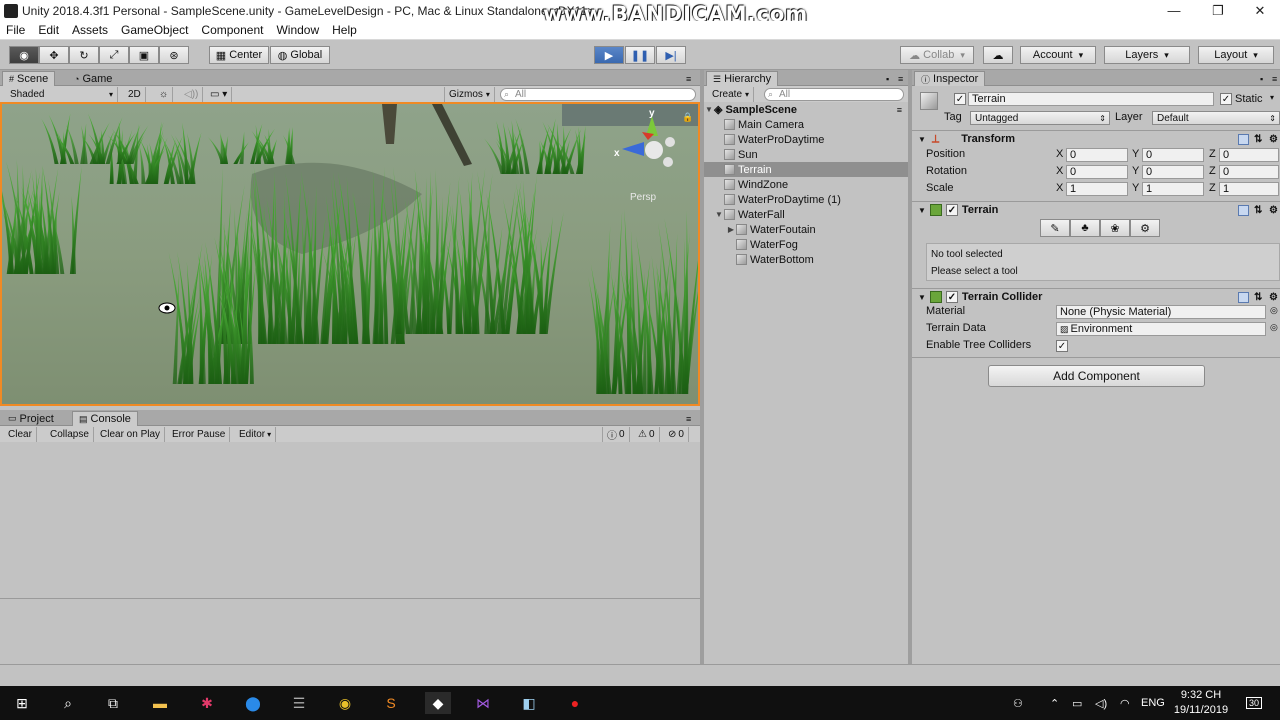 This screenshot has width=1280, height=720. Describe the element at coordinates (643, 197) in the screenshot. I see `projection-label: Persp` at that location.